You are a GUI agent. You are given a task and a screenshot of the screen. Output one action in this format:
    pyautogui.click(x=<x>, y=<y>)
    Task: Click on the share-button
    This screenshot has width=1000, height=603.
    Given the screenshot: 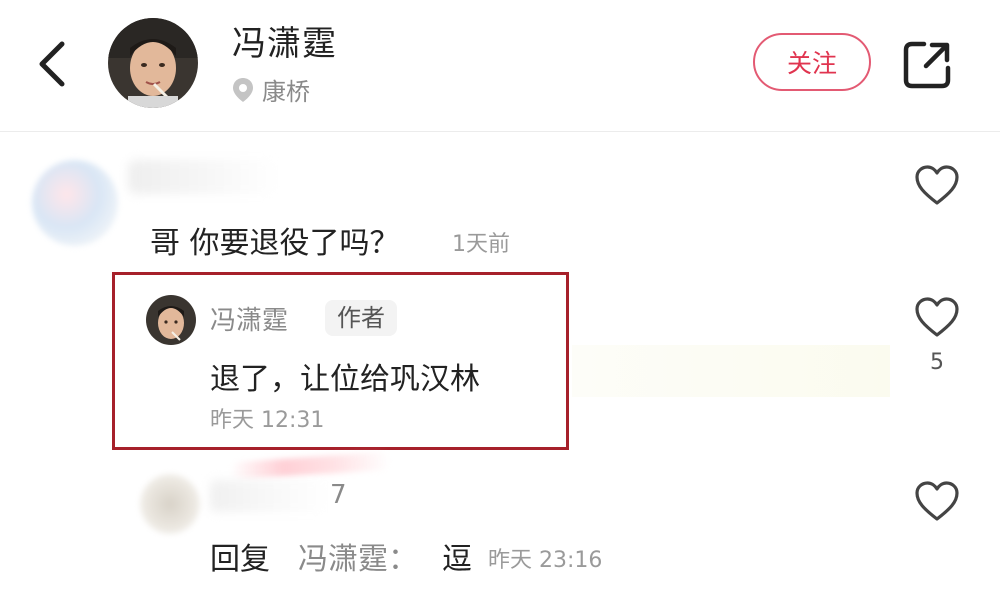 What is the action you would take?
    pyautogui.click(x=928, y=64)
    